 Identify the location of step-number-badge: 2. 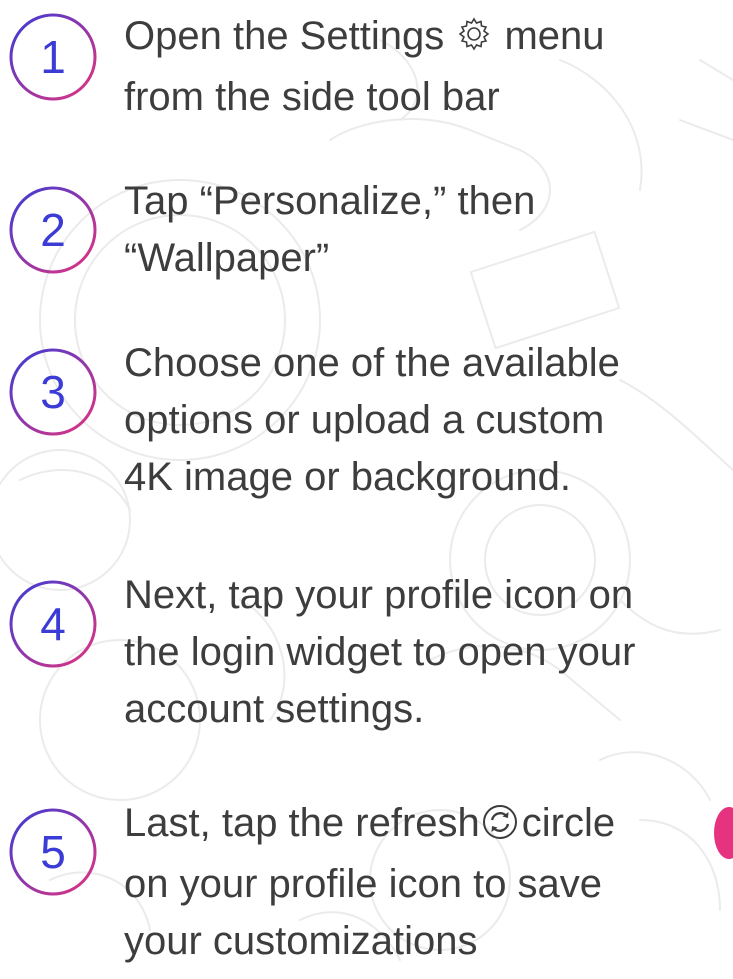
(53, 230).